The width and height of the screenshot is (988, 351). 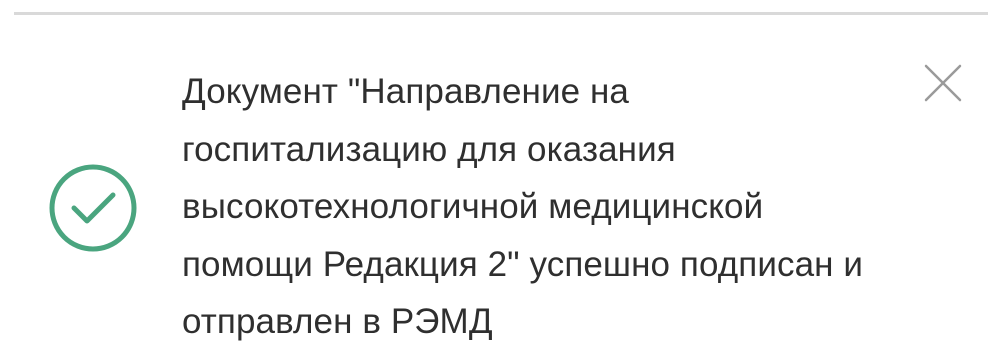 I want to click on close-icon, so click(x=943, y=85).